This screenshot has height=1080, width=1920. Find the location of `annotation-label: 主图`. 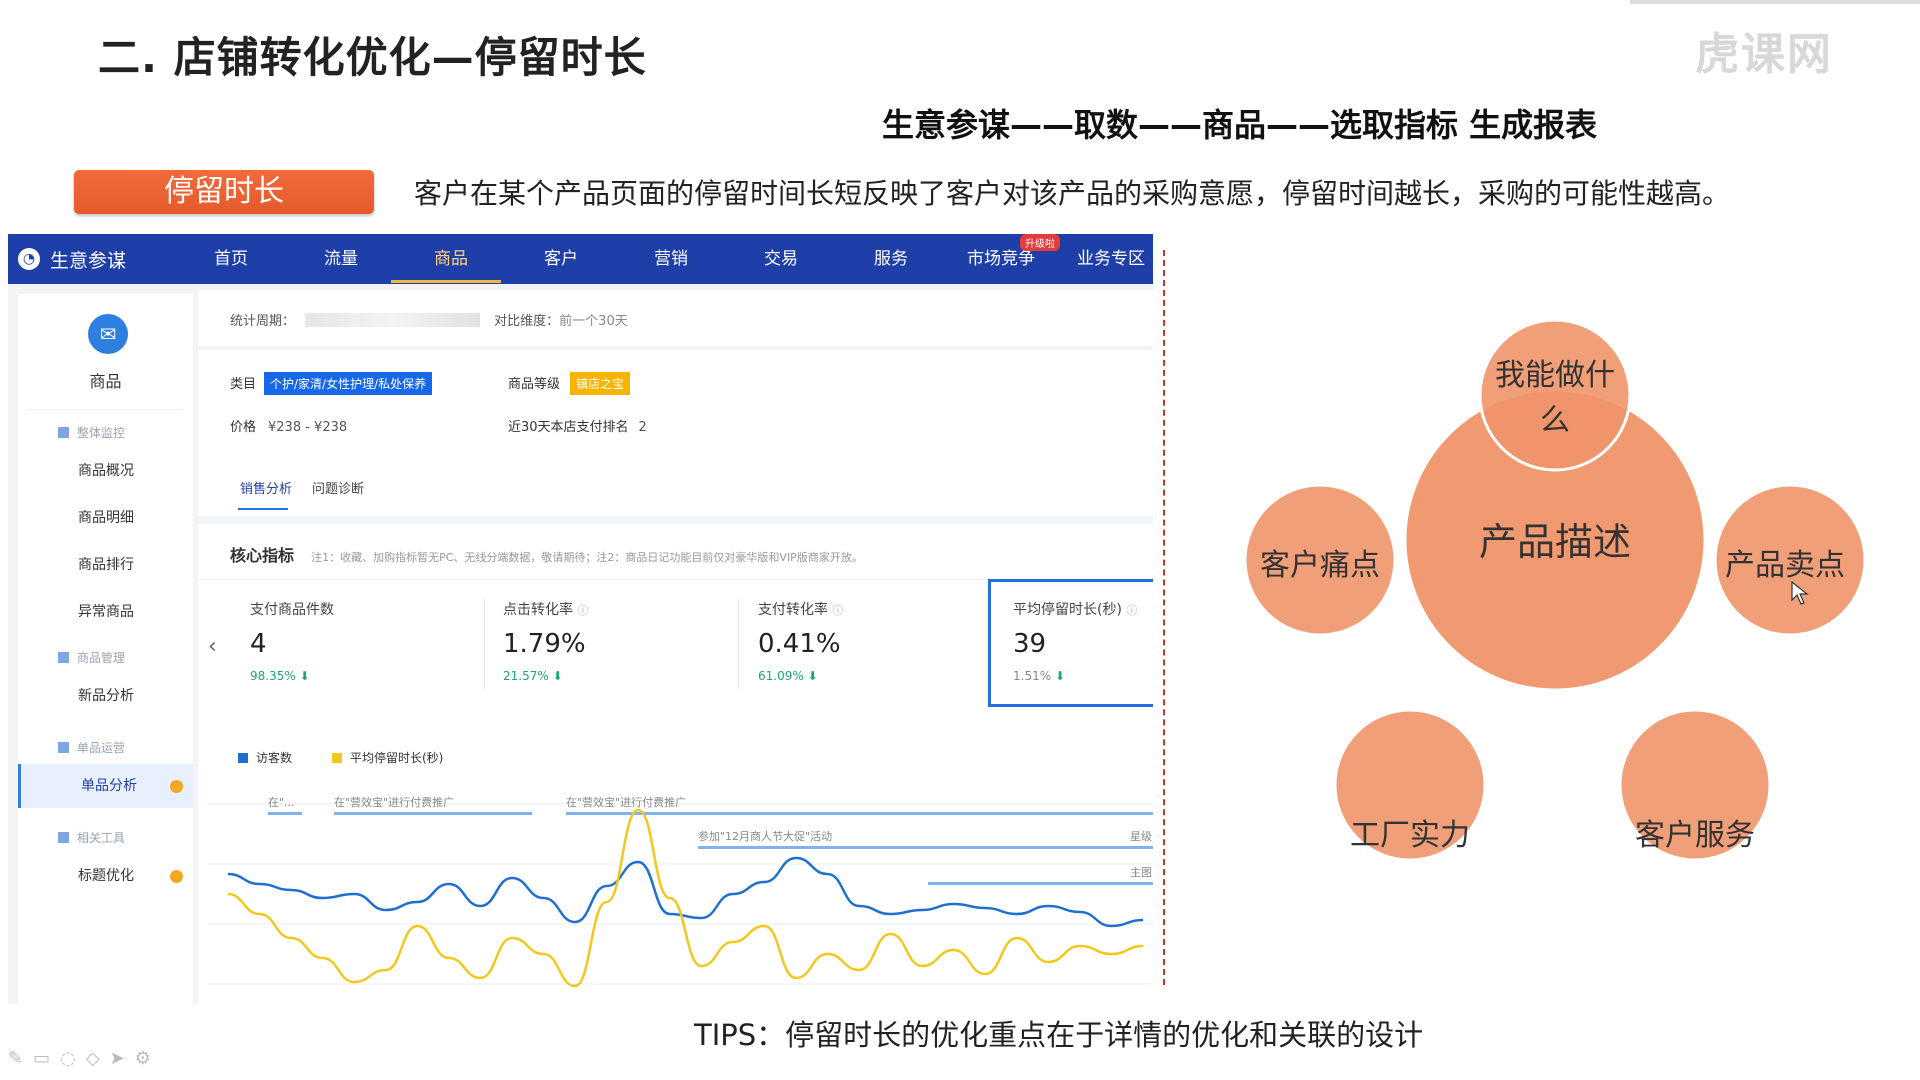

annotation-label: 主图 is located at coordinates (1141, 872).